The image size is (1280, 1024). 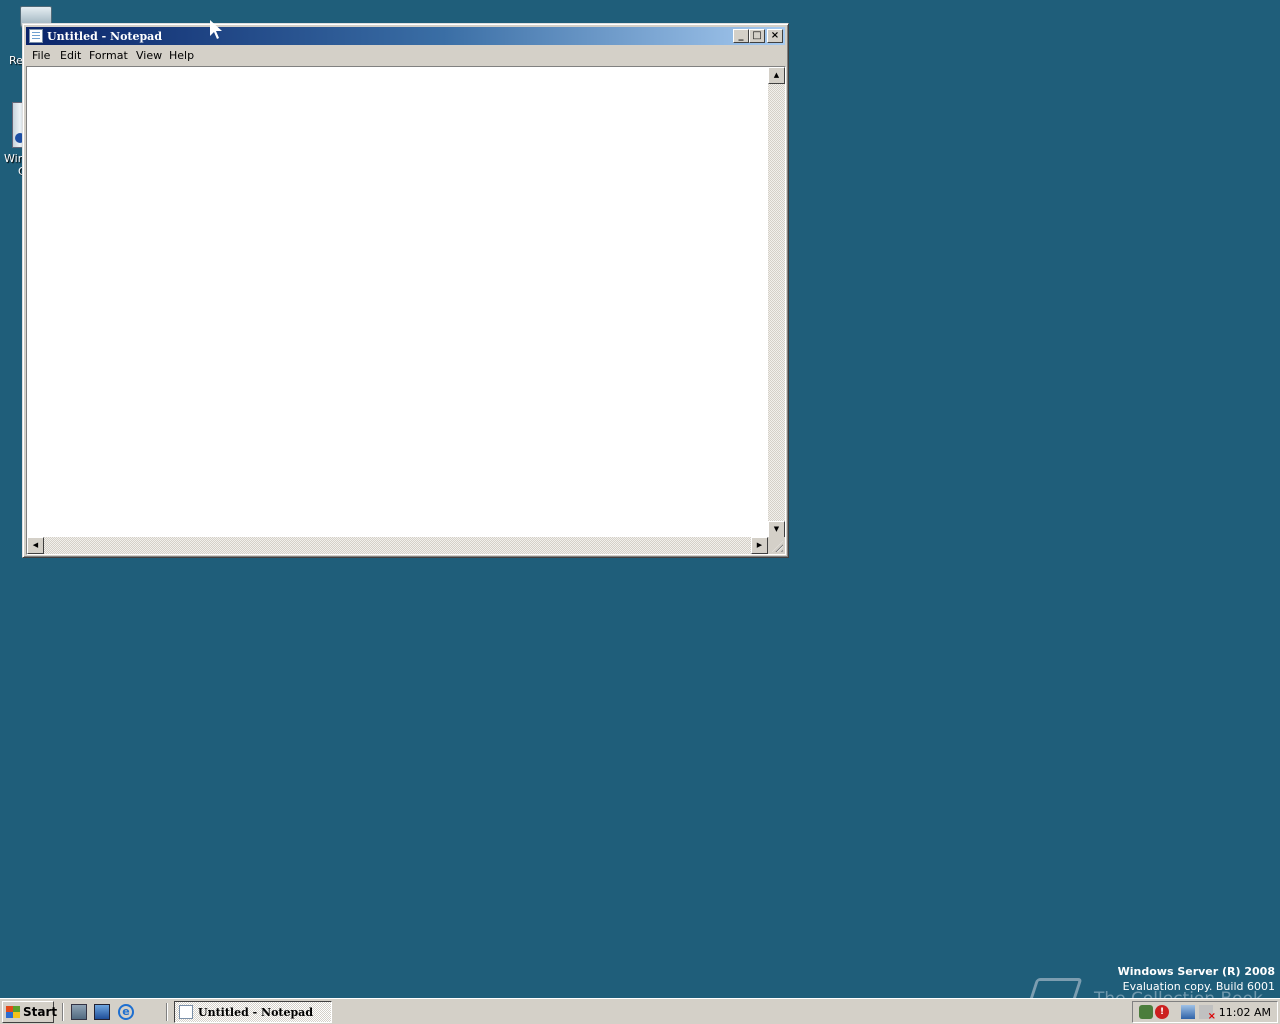 I want to click on menu-file: File, so click(x=41, y=55).